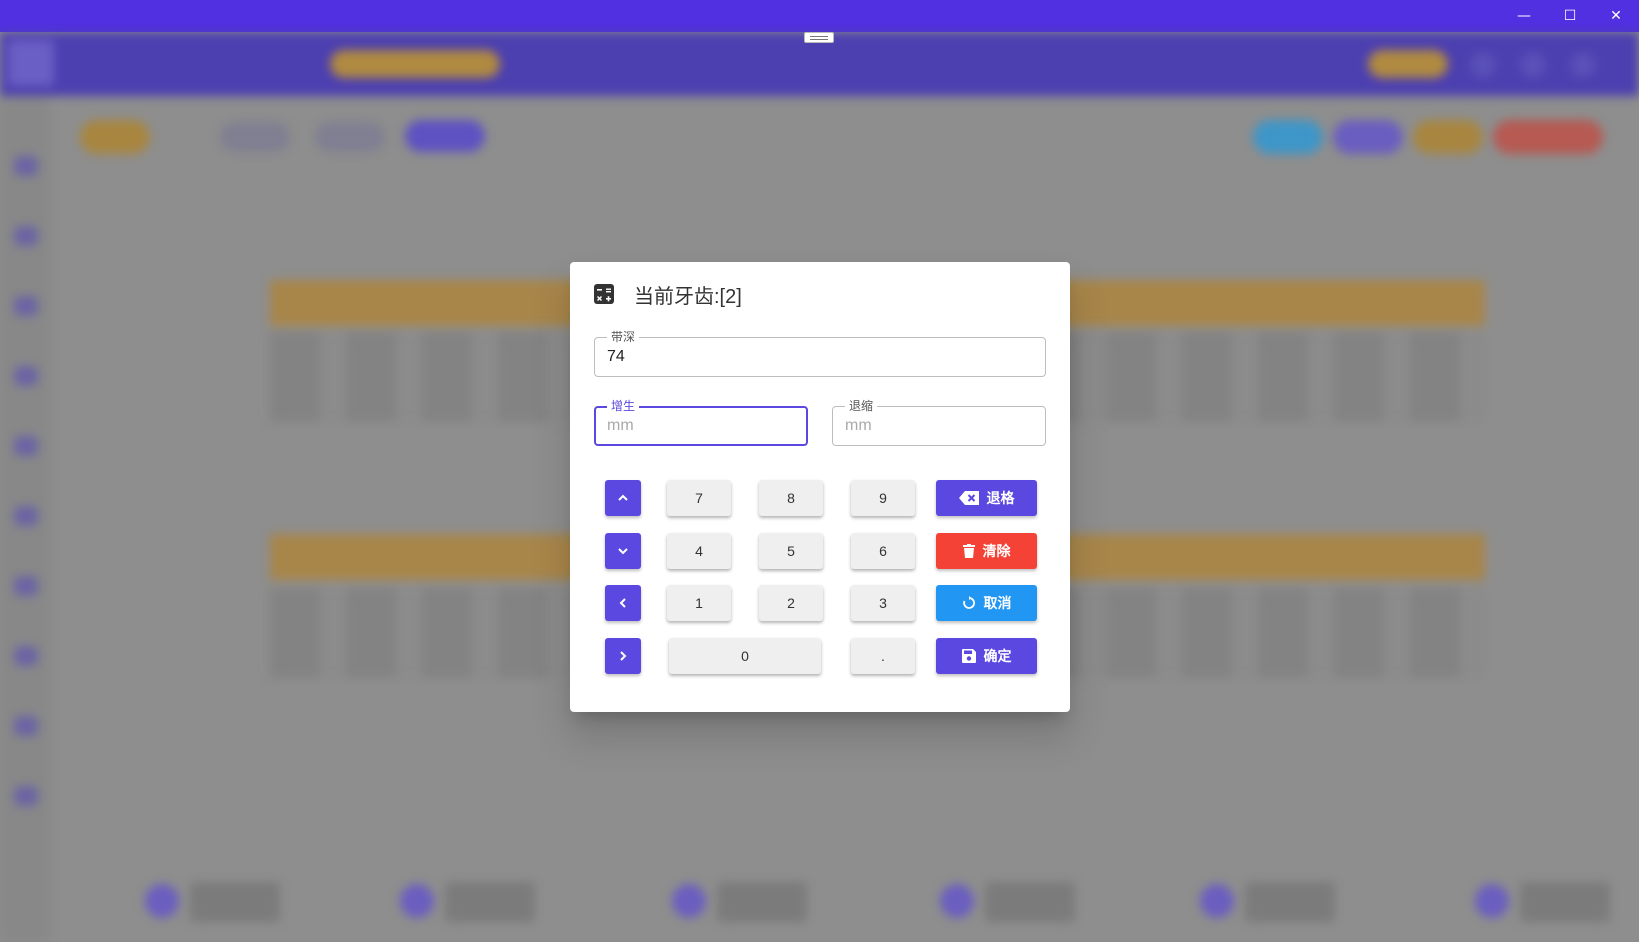  I want to click on backspace-button: 退格, so click(986, 498).